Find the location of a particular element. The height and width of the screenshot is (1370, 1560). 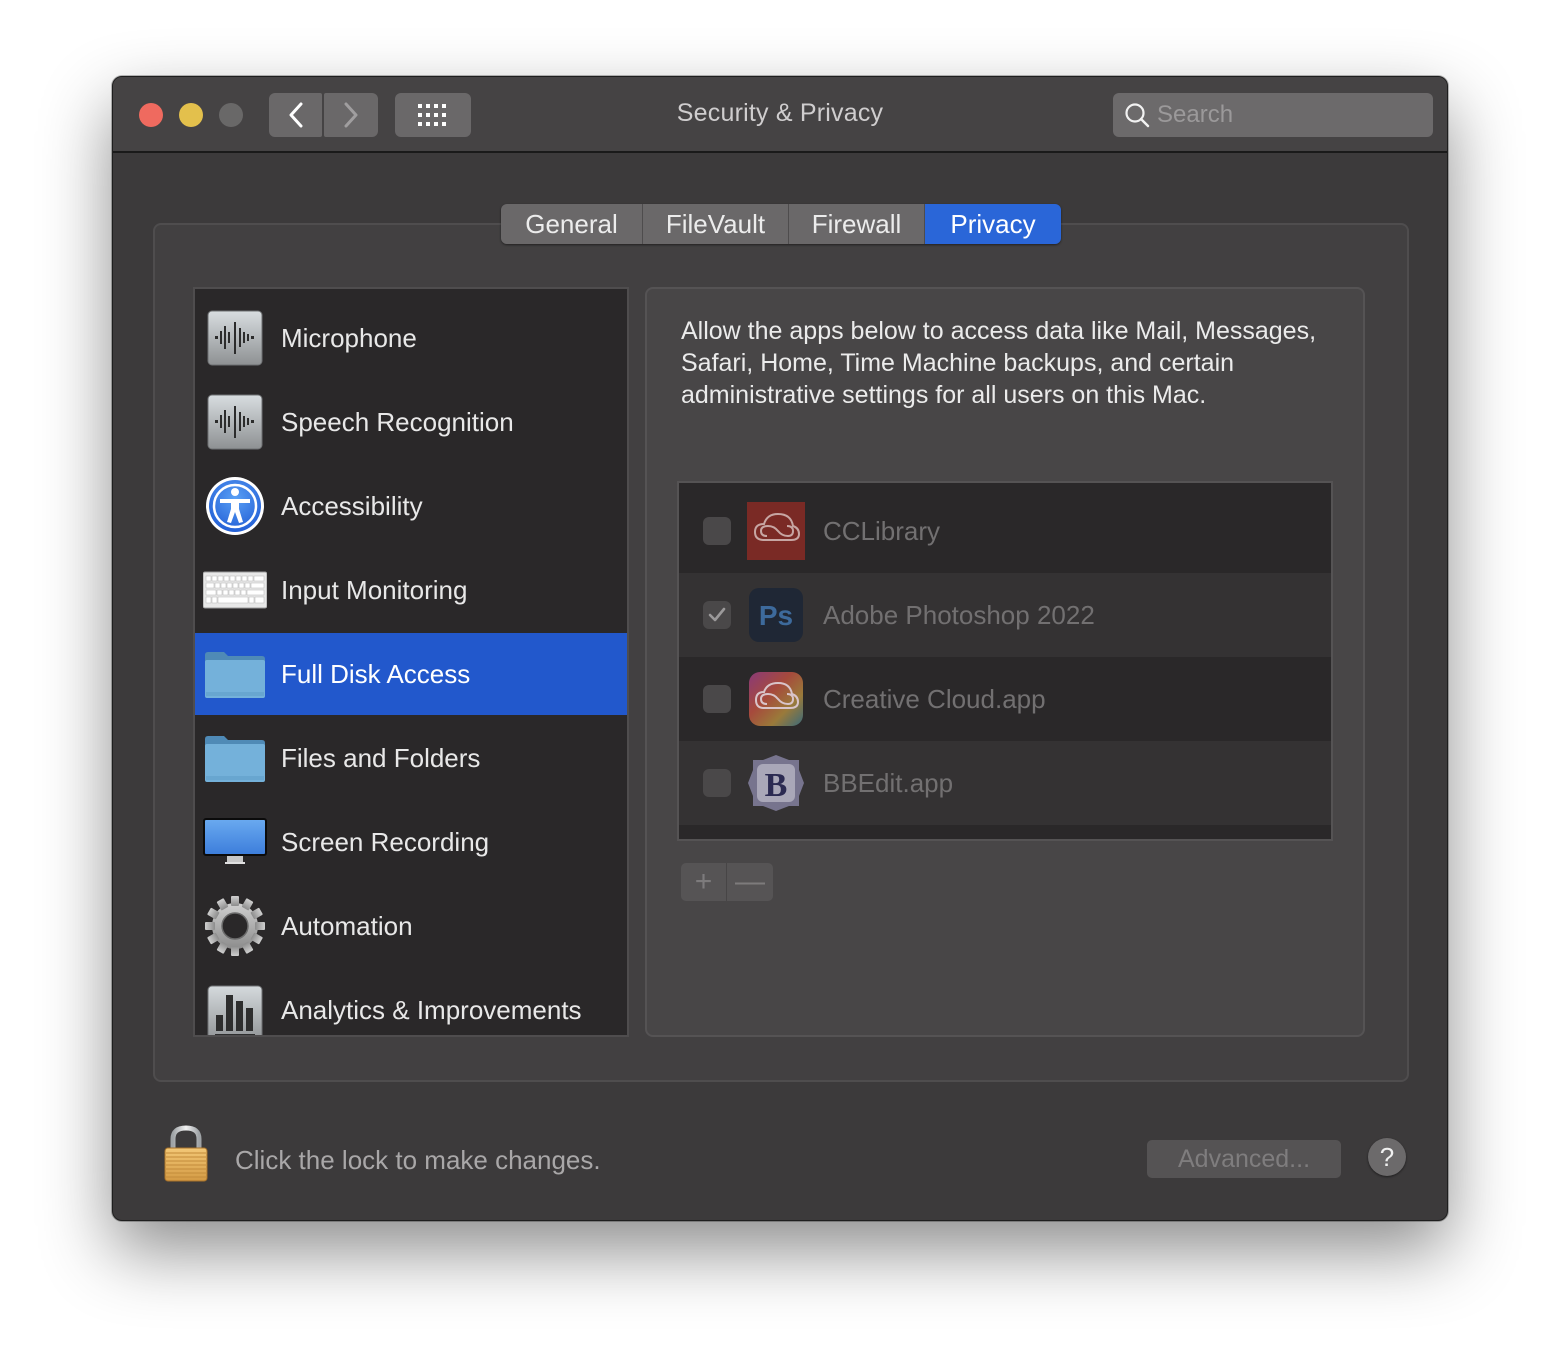

app-name: Adobe Photoshop 2022 is located at coordinates (959, 614).